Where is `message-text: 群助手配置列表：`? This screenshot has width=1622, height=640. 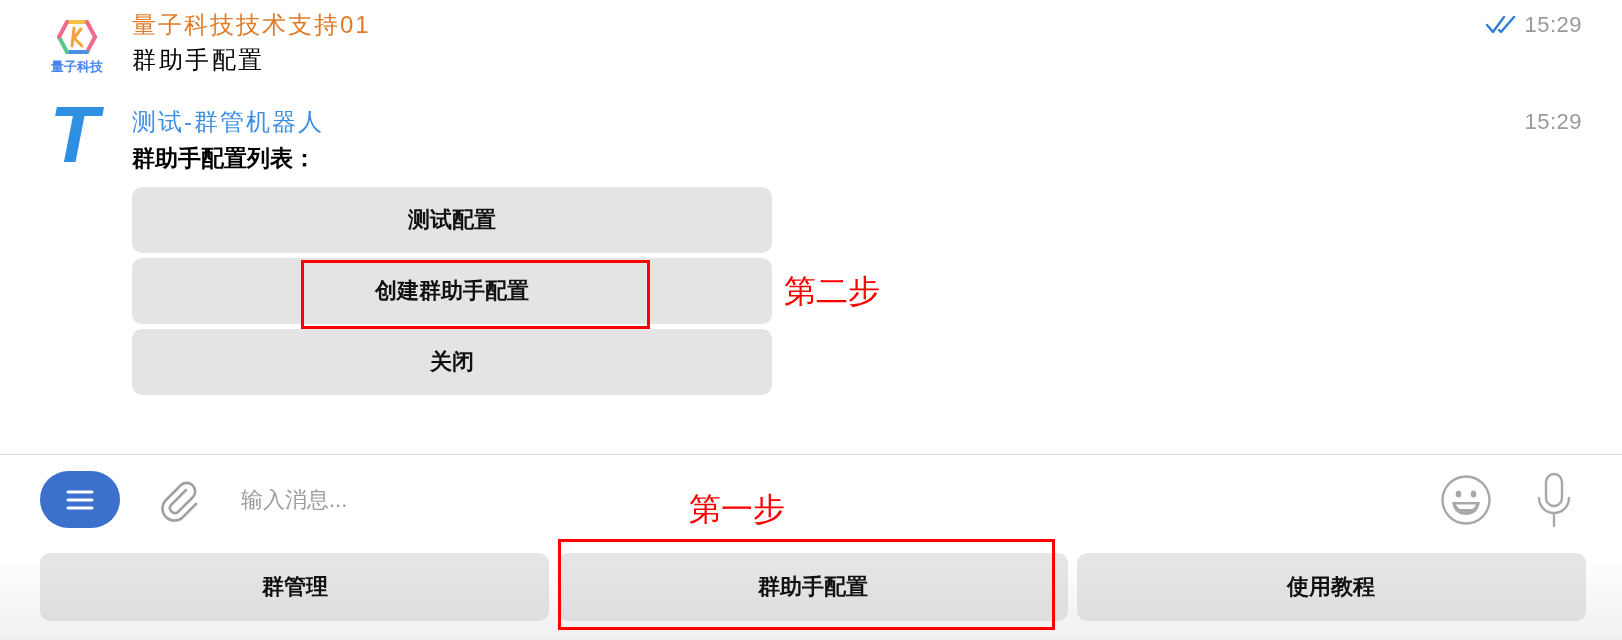 message-text: 群助手配置列表： is located at coordinates (224, 158).